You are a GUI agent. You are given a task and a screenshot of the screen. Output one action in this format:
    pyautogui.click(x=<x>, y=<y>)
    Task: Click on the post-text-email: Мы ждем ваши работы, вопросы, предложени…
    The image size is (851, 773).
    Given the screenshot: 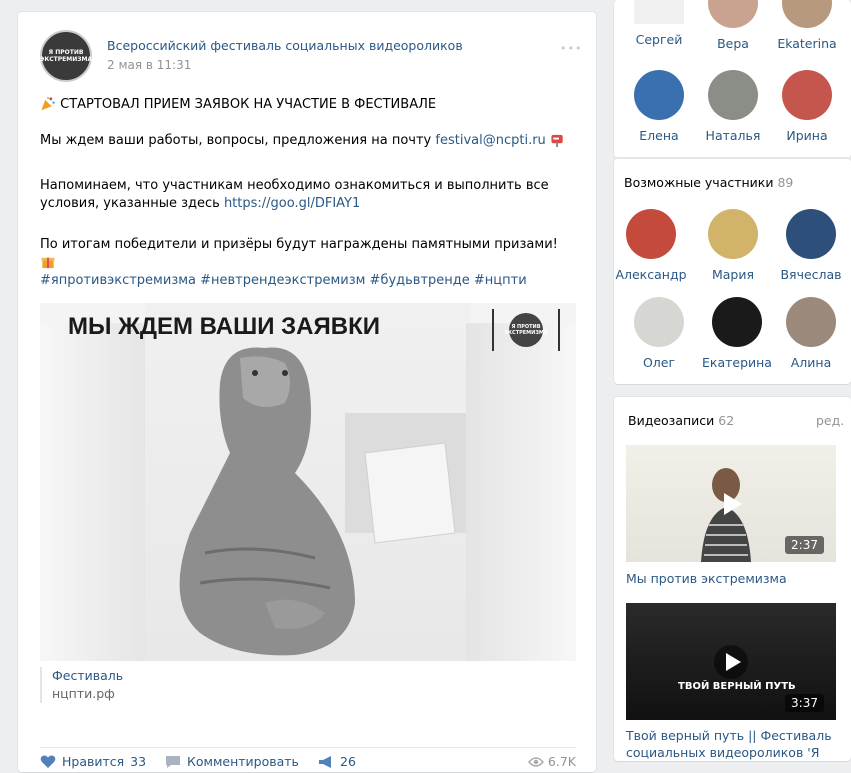 What is the action you would take?
    pyautogui.click(x=238, y=140)
    